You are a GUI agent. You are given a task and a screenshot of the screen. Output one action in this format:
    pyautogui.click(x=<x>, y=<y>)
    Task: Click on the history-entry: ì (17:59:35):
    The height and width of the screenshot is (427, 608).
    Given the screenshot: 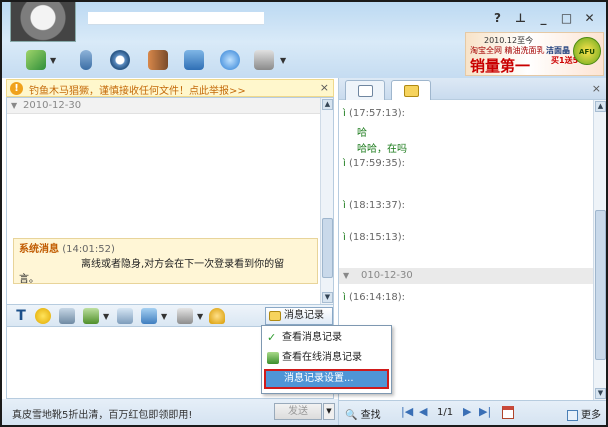 What is the action you would take?
    pyautogui.click(x=374, y=163)
    